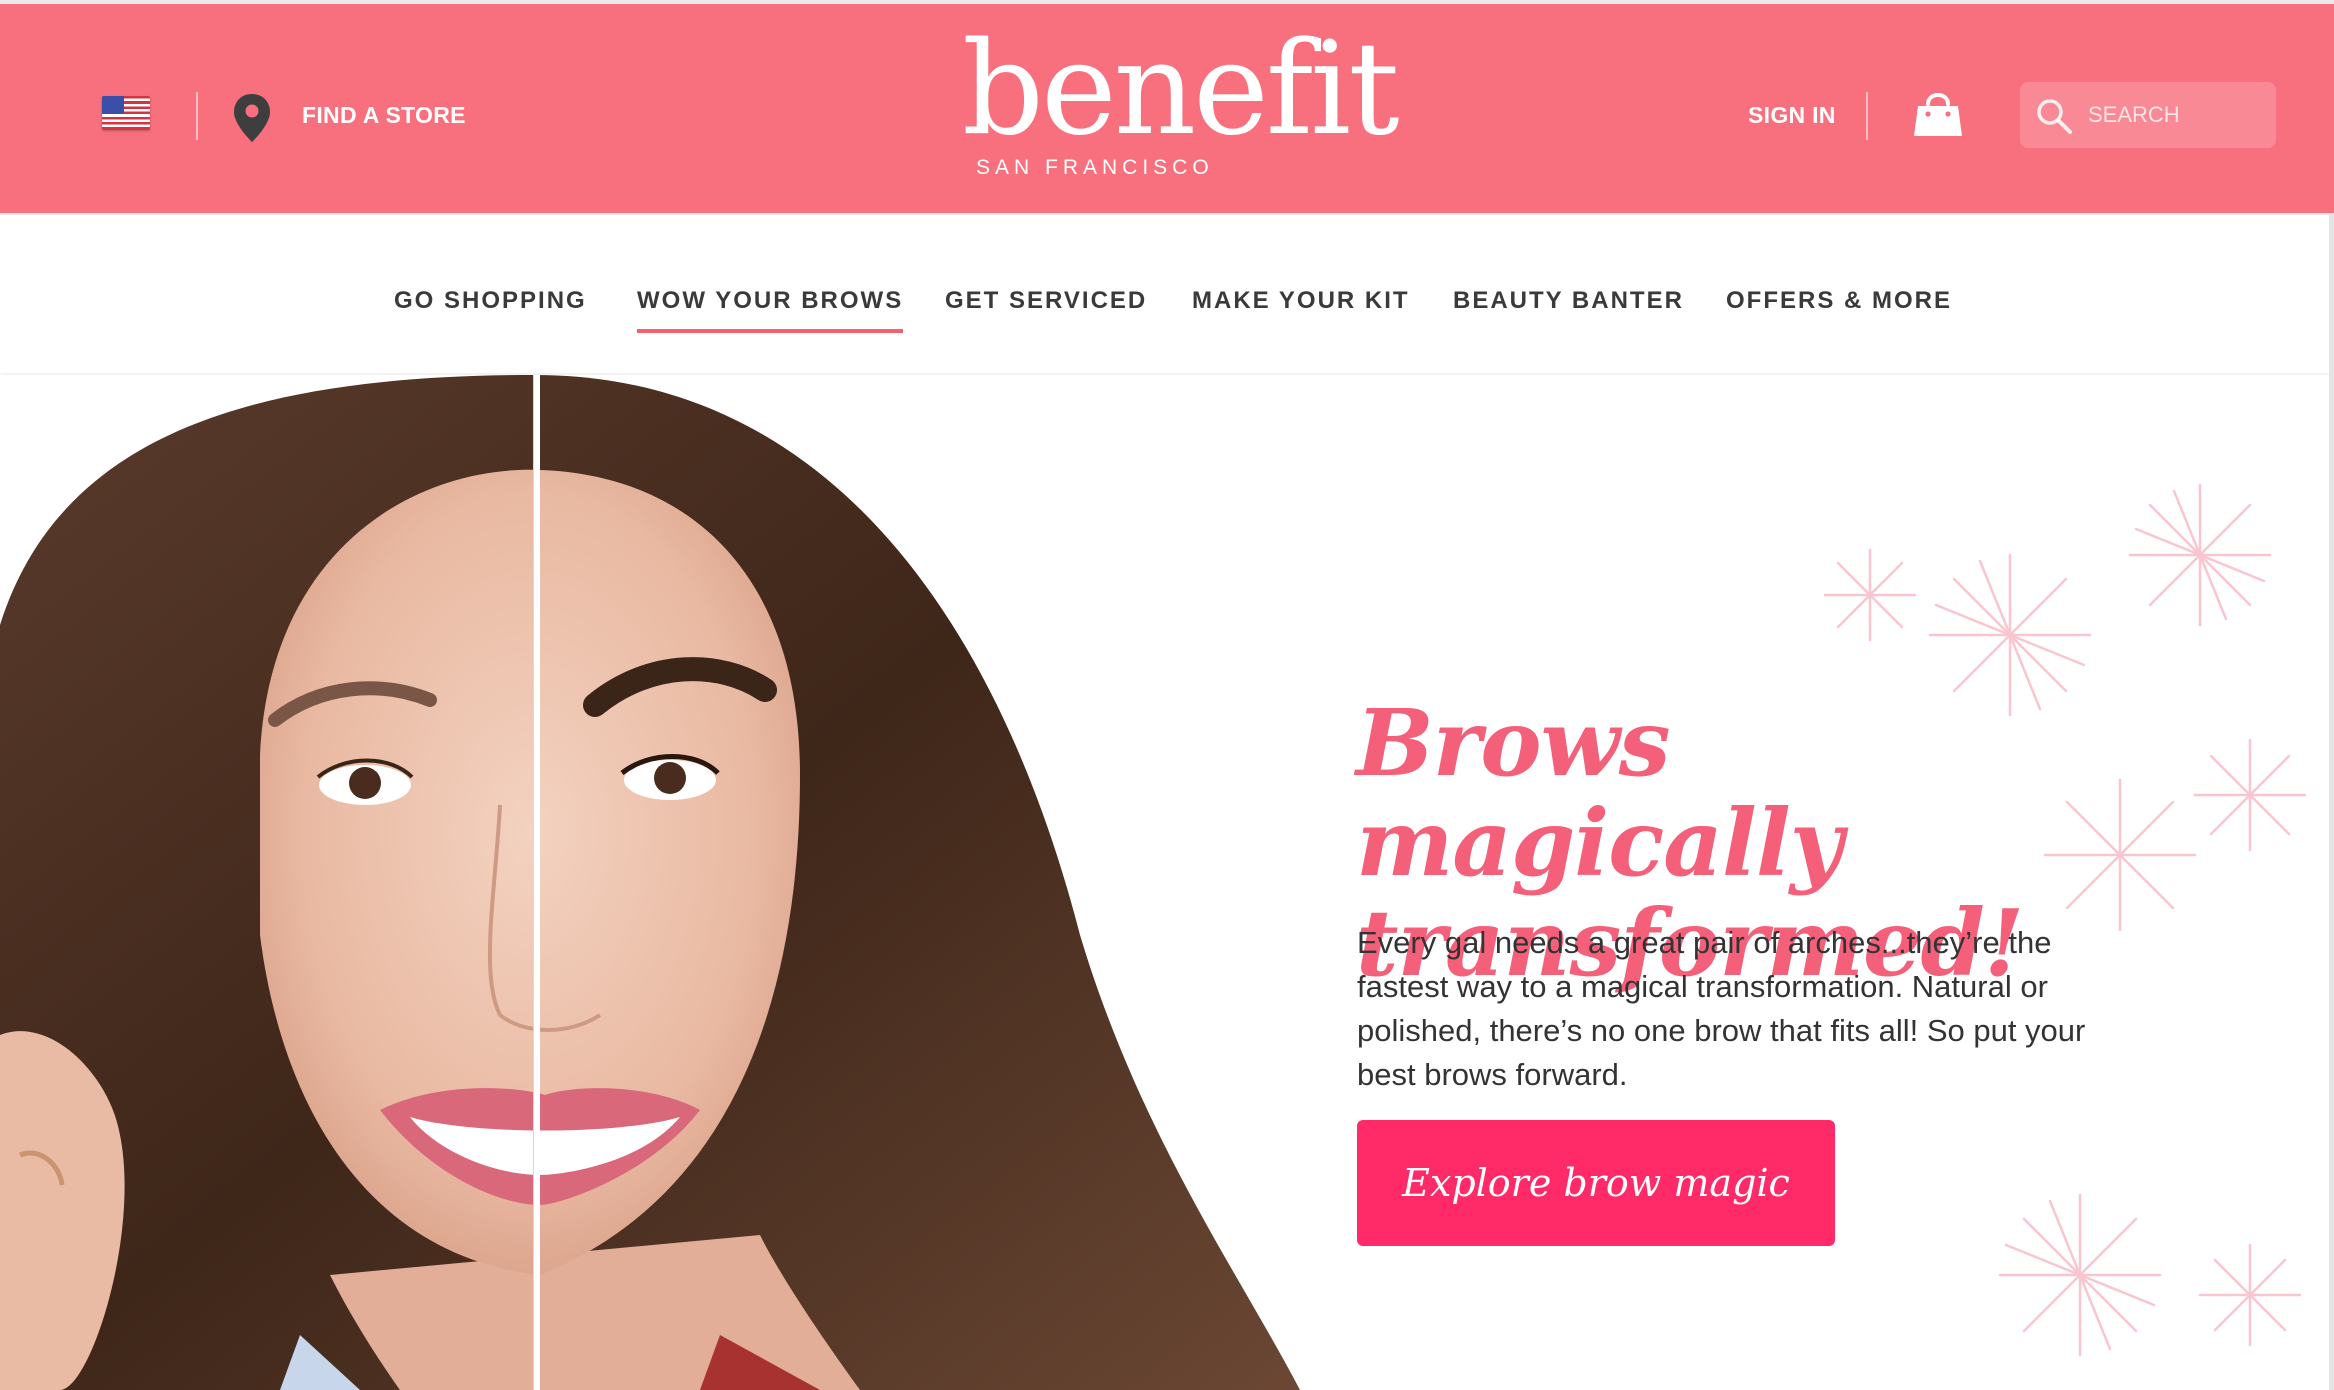 The height and width of the screenshot is (1390, 2334). What do you see at coordinates (1599, 793) in the screenshot?
I see `headline-line-1: Brows magically` at bounding box center [1599, 793].